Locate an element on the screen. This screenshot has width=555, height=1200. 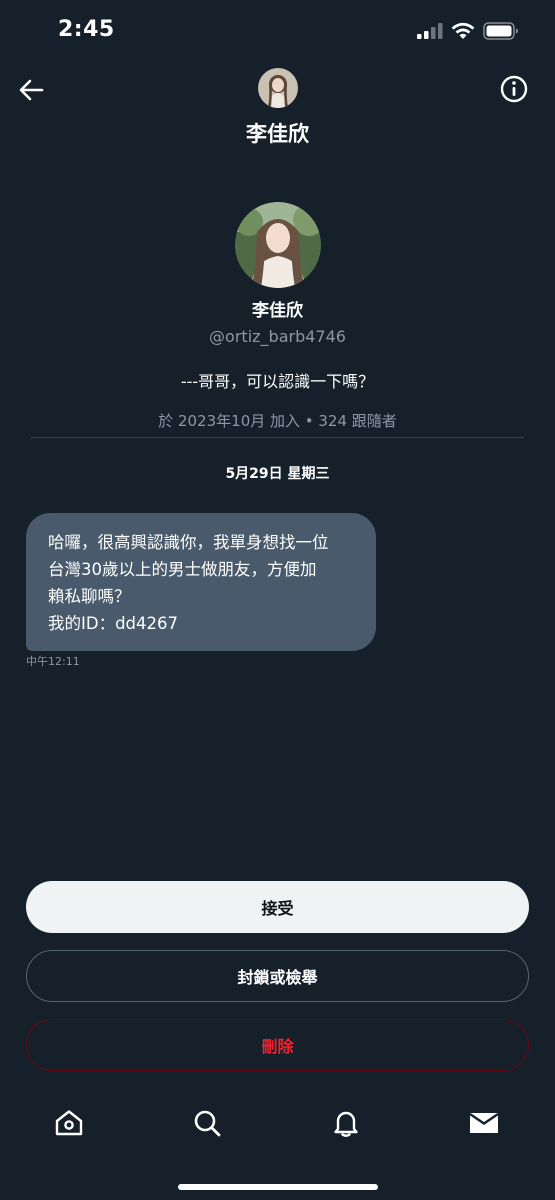
message-line: 賴私聊嗎？ is located at coordinates (89, 596).